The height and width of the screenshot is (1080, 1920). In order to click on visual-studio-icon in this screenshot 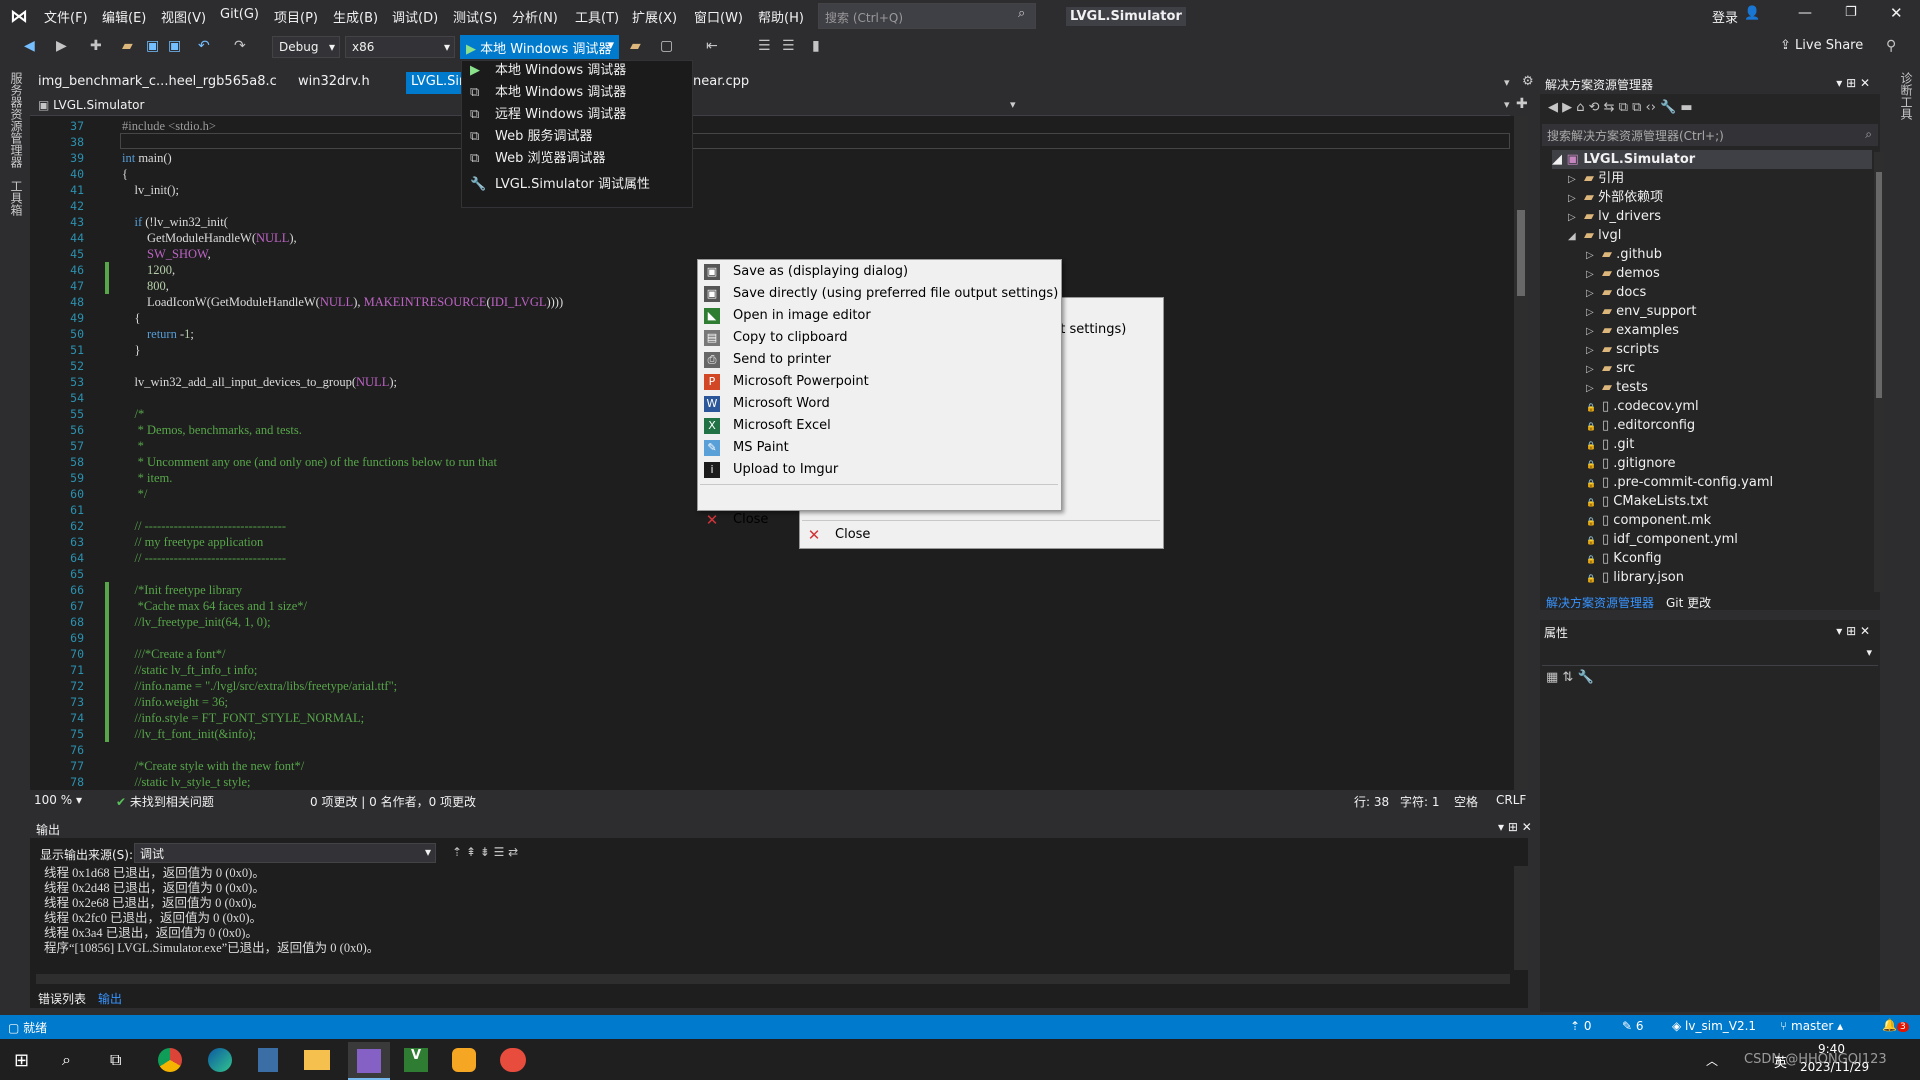, I will do `click(369, 1061)`.